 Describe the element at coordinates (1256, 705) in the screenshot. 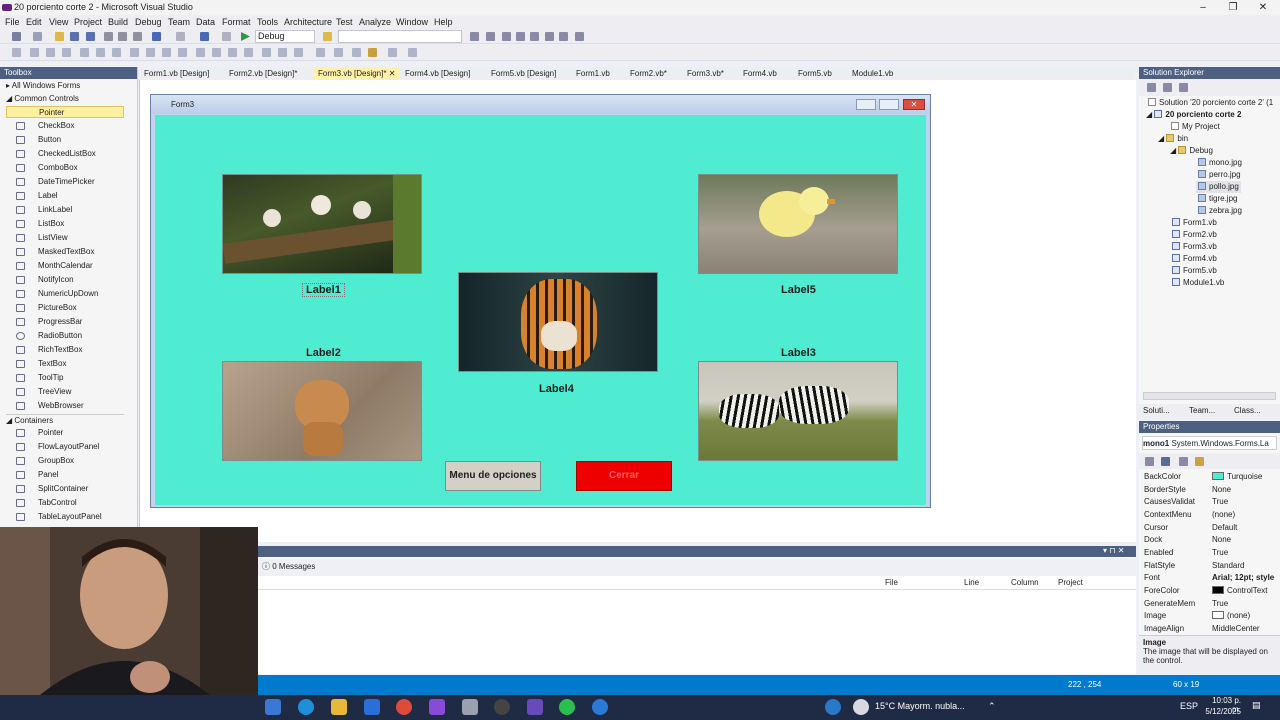

I see `notifications-icon: ▤` at that location.